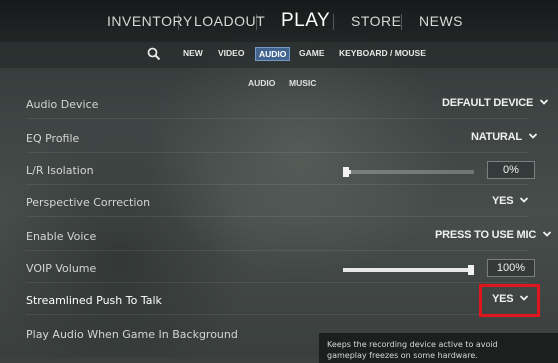 This screenshot has height=363, width=558. I want to click on setting-perspective-correction: Perspective Correction YES, so click(279, 203).